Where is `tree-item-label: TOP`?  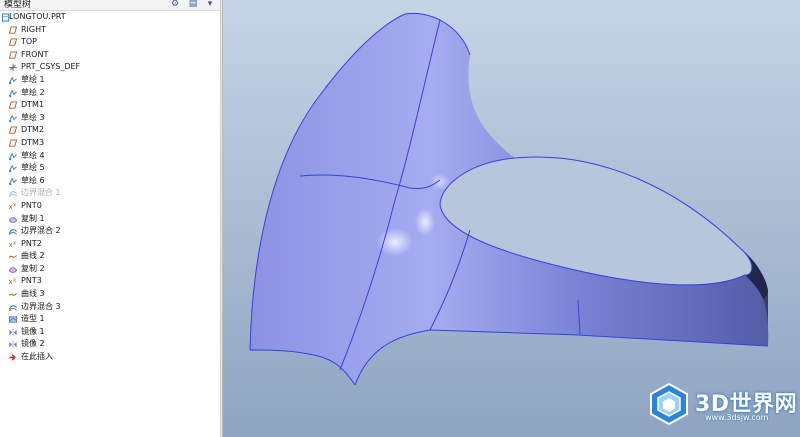
tree-item-label: TOP is located at coordinates (29, 42).